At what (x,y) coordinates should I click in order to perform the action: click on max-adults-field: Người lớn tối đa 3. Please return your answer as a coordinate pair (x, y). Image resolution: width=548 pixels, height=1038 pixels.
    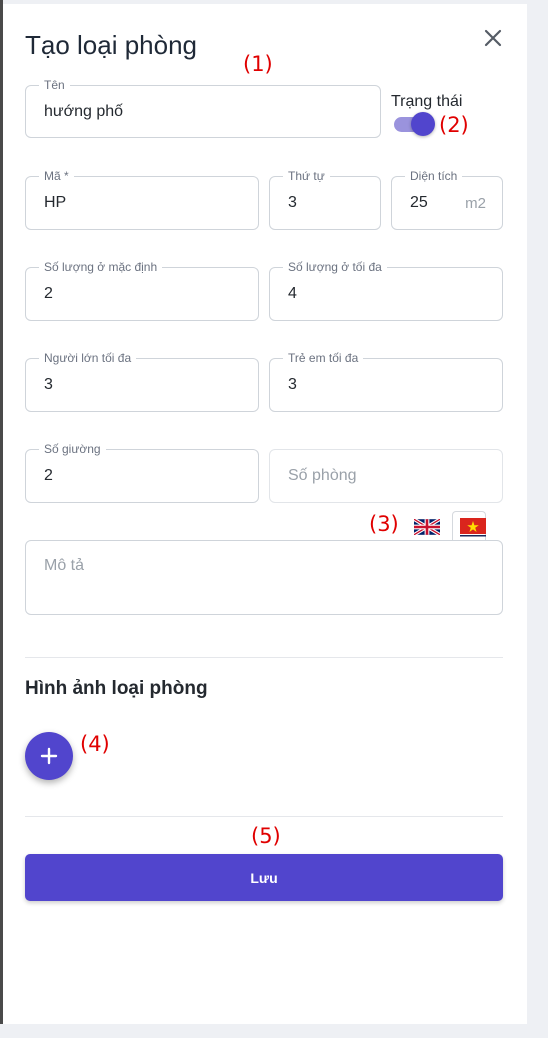
    Looking at the image, I should click on (142, 381).